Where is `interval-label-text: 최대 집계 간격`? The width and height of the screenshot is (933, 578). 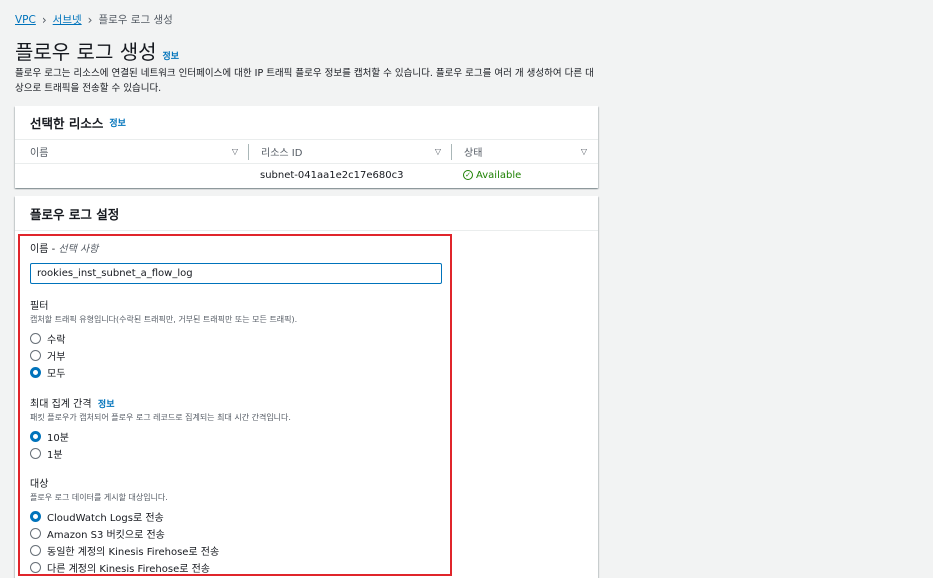
interval-label-text: 최대 집계 간격 is located at coordinates (61, 404).